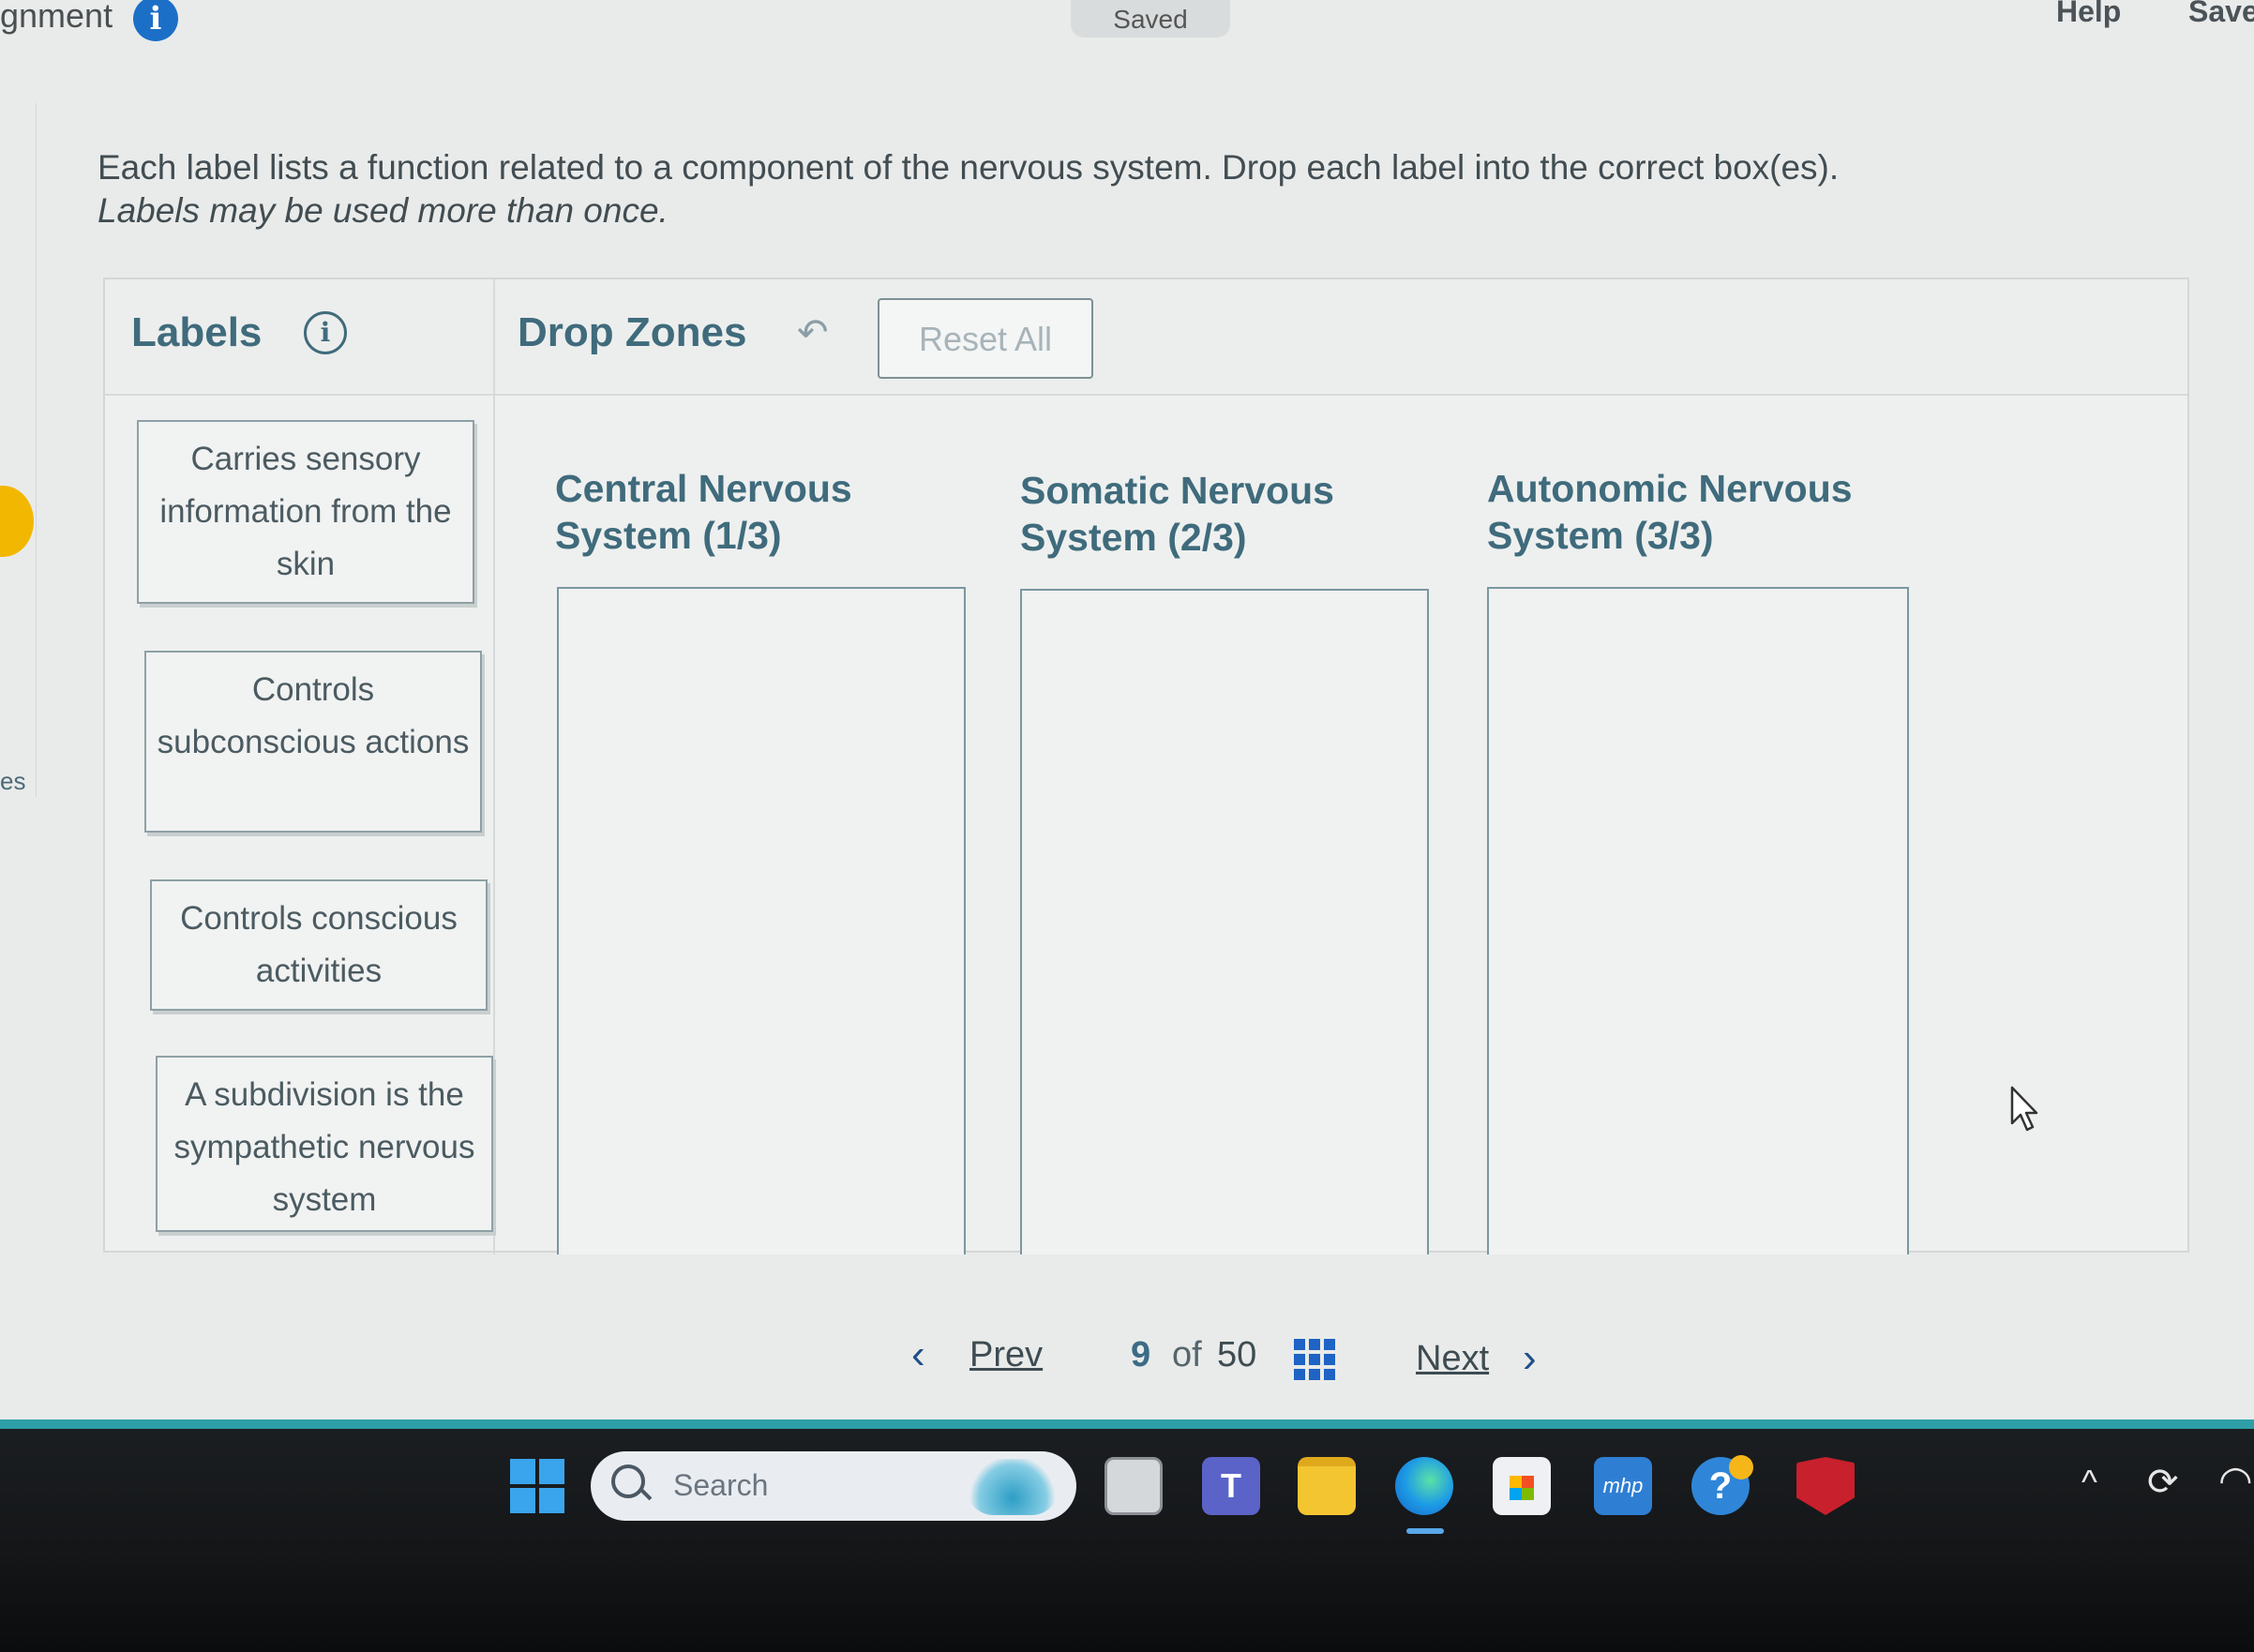 The width and height of the screenshot is (2254, 1652). What do you see at coordinates (1231, 1486) in the screenshot?
I see `teams-icon: T` at bounding box center [1231, 1486].